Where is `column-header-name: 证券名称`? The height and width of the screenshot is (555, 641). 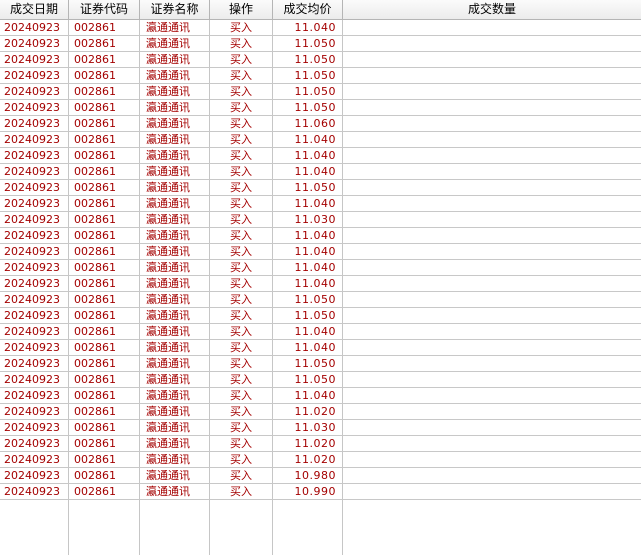 column-header-name: 证券名称 is located at coordinates (175, 9).